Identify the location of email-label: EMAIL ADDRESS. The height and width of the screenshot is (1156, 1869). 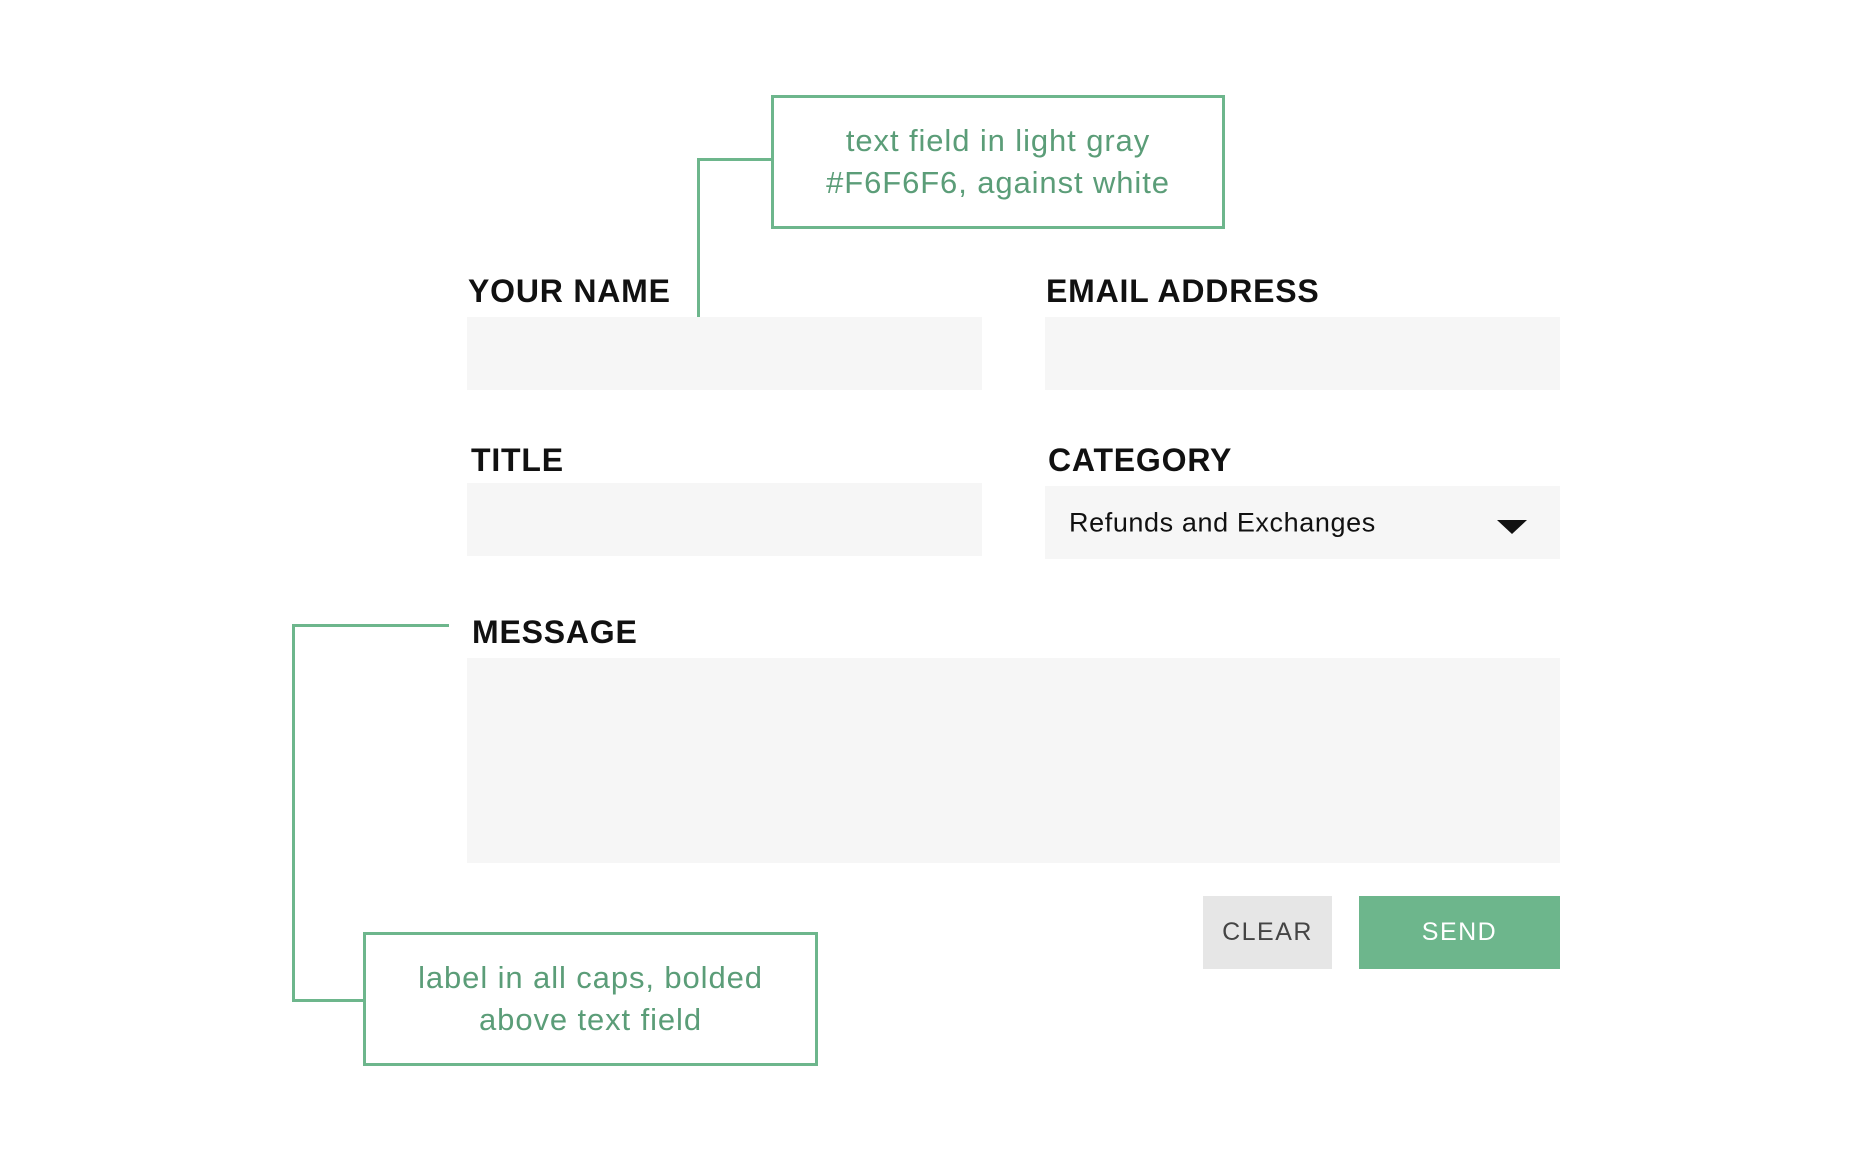
(1183, 291).